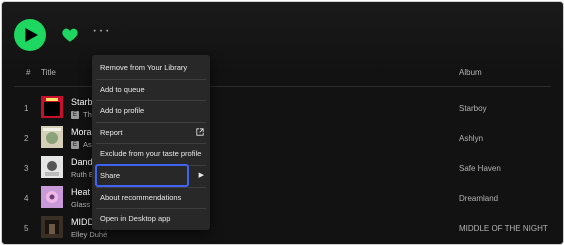 Image resolution: width=564 pixels, height=245 pixels. Describe the element at coordinates (81, 132) in the screenshot. I see `track-title: Mora` at that location.